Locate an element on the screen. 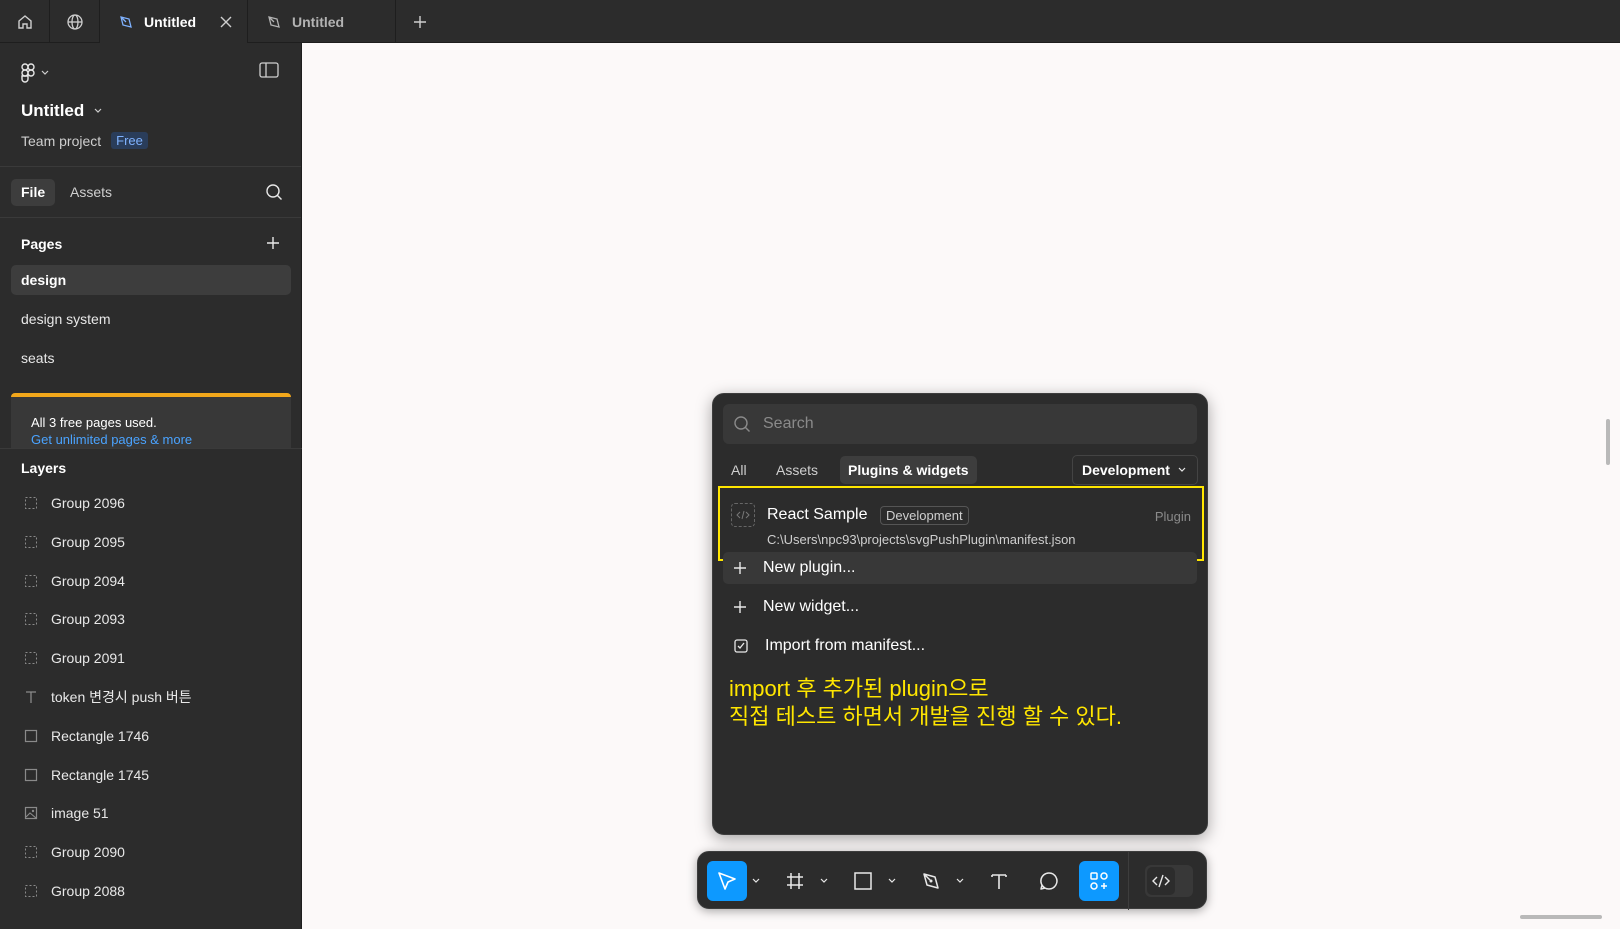 Image resolution: width=1620 pixels, height=929 pixels. pen-icon is located at coordinates (931, 881).